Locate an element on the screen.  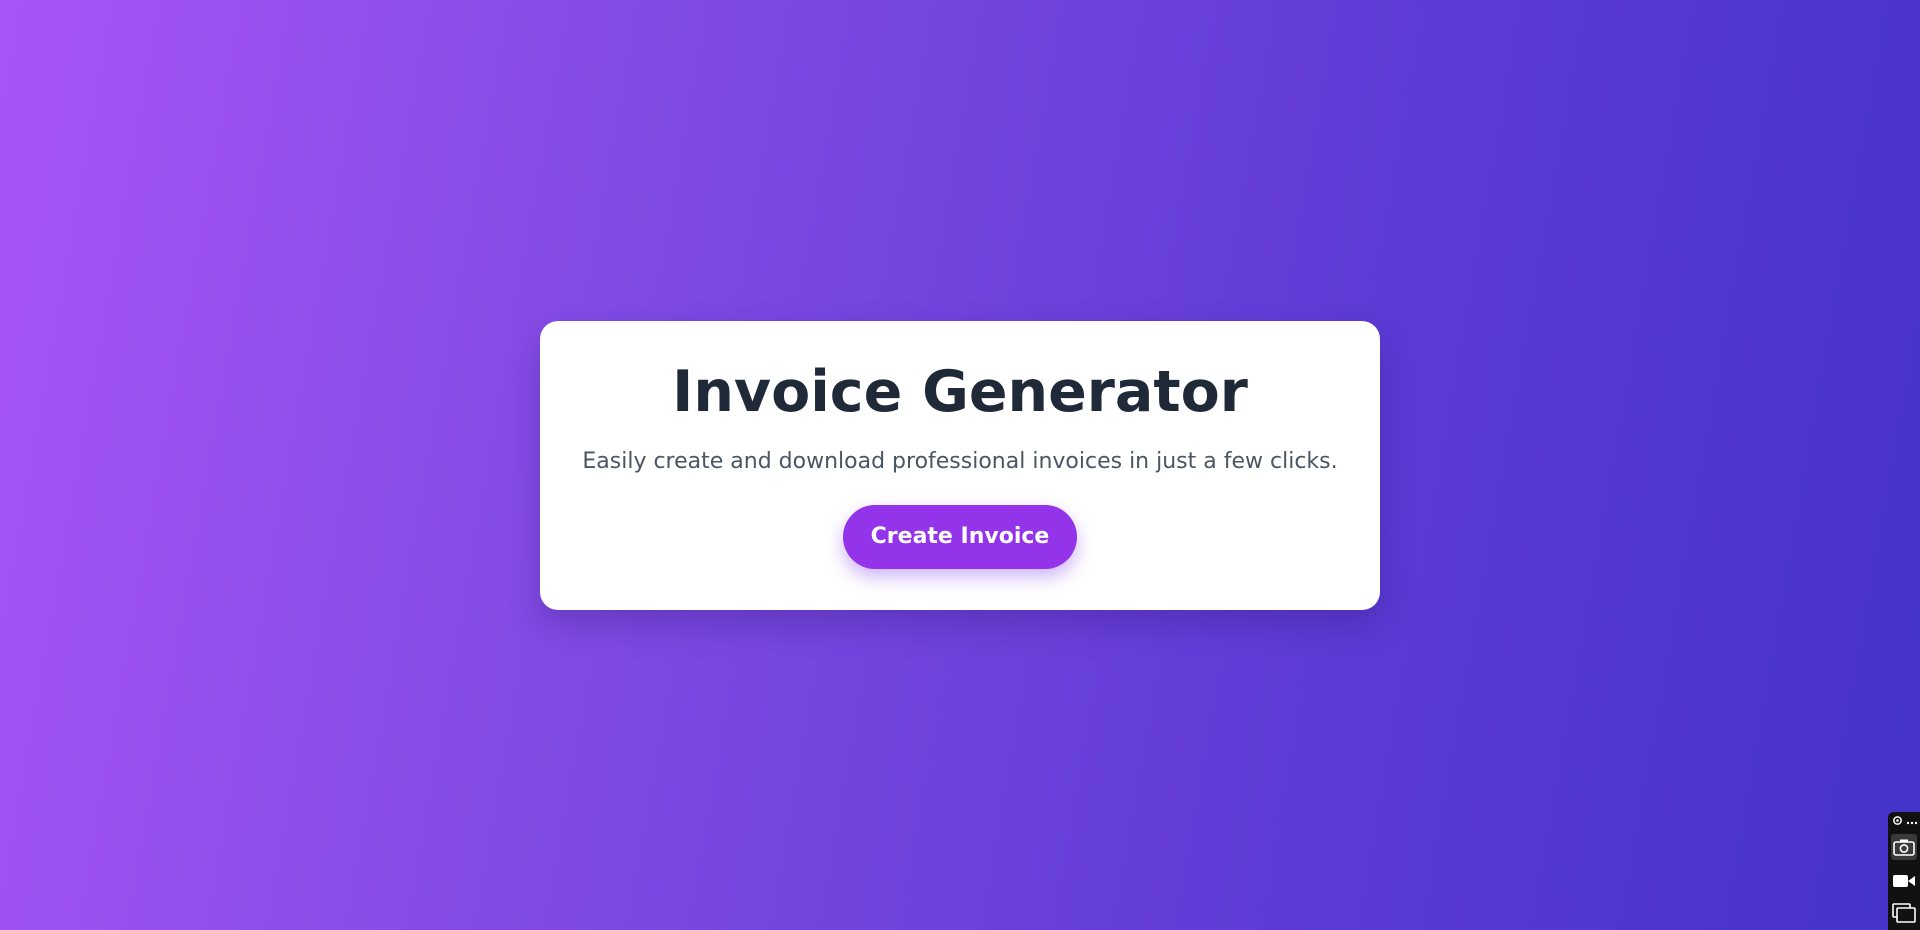
more-icon is located at coordinates (1912, 823).